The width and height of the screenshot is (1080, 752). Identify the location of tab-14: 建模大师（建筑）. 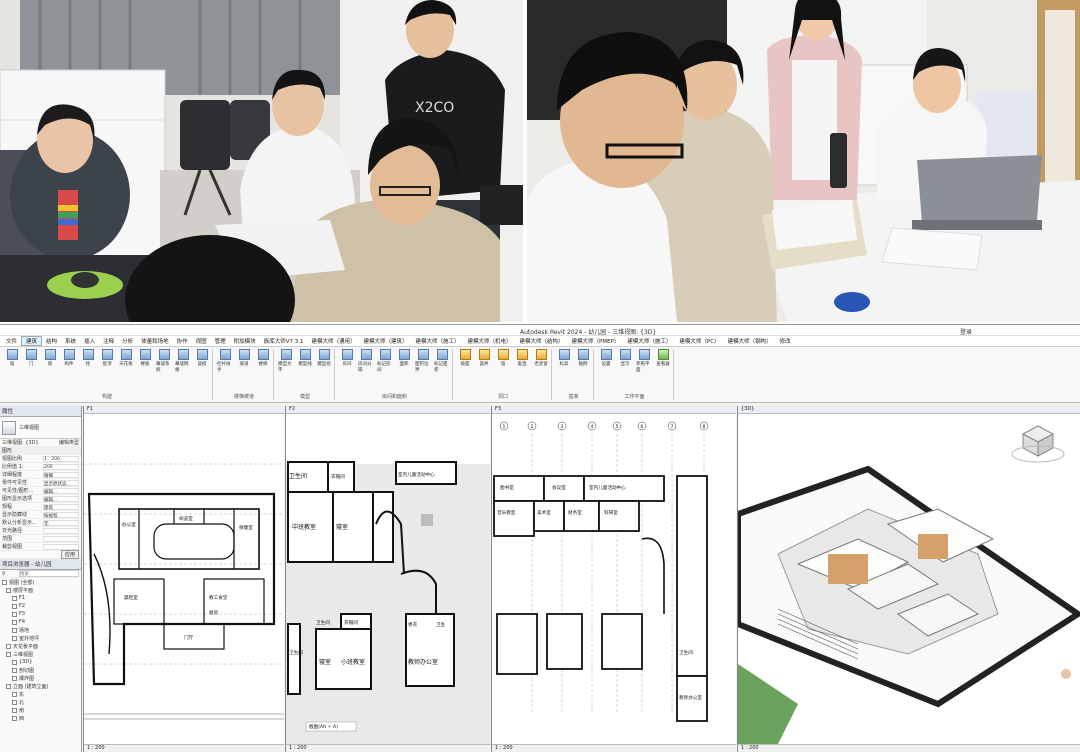
(385, 341).